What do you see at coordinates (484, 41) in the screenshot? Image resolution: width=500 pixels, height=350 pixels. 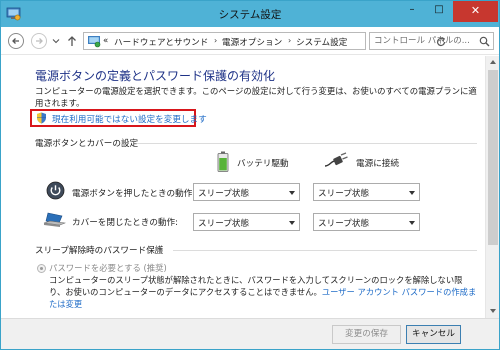 I see `search-icon` at bounding box center [484, 41].